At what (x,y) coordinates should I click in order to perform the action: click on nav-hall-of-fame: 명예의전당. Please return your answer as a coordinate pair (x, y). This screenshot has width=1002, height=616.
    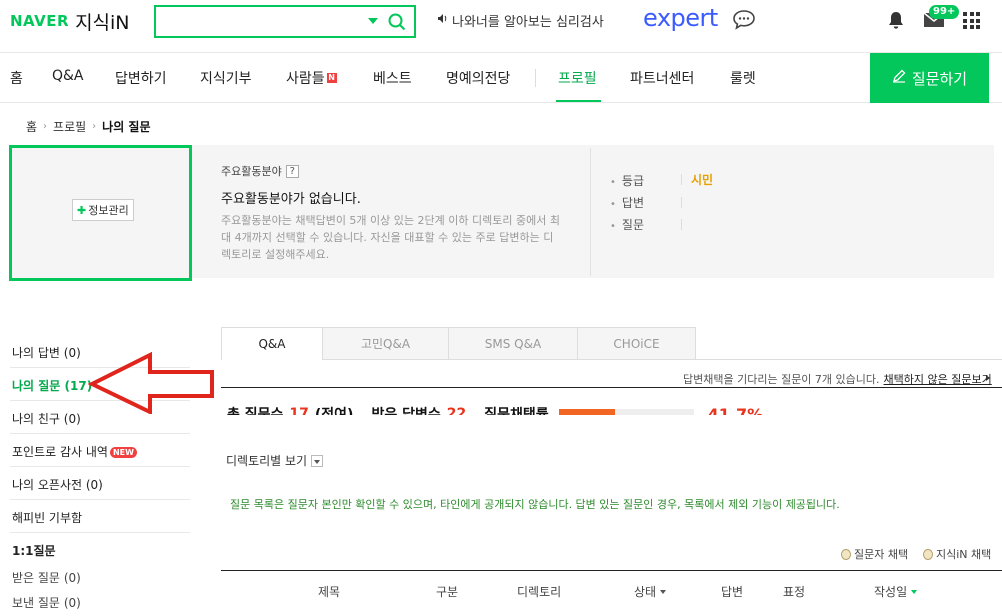
    Looking at the image, I should click on (478, 78).